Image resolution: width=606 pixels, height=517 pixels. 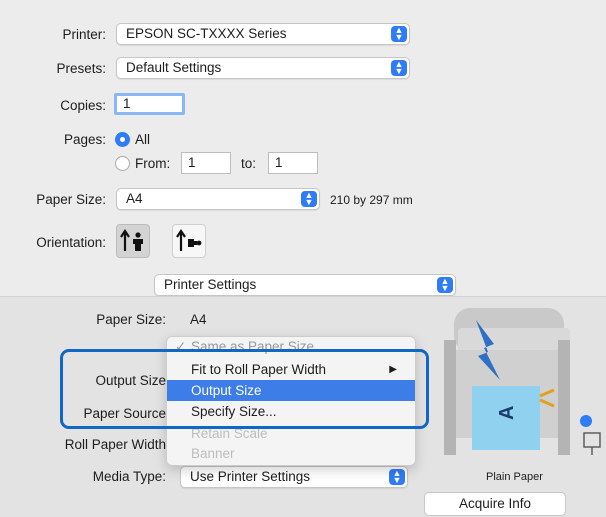 I want to click on highlight-callout, so click(x=244, y=389).